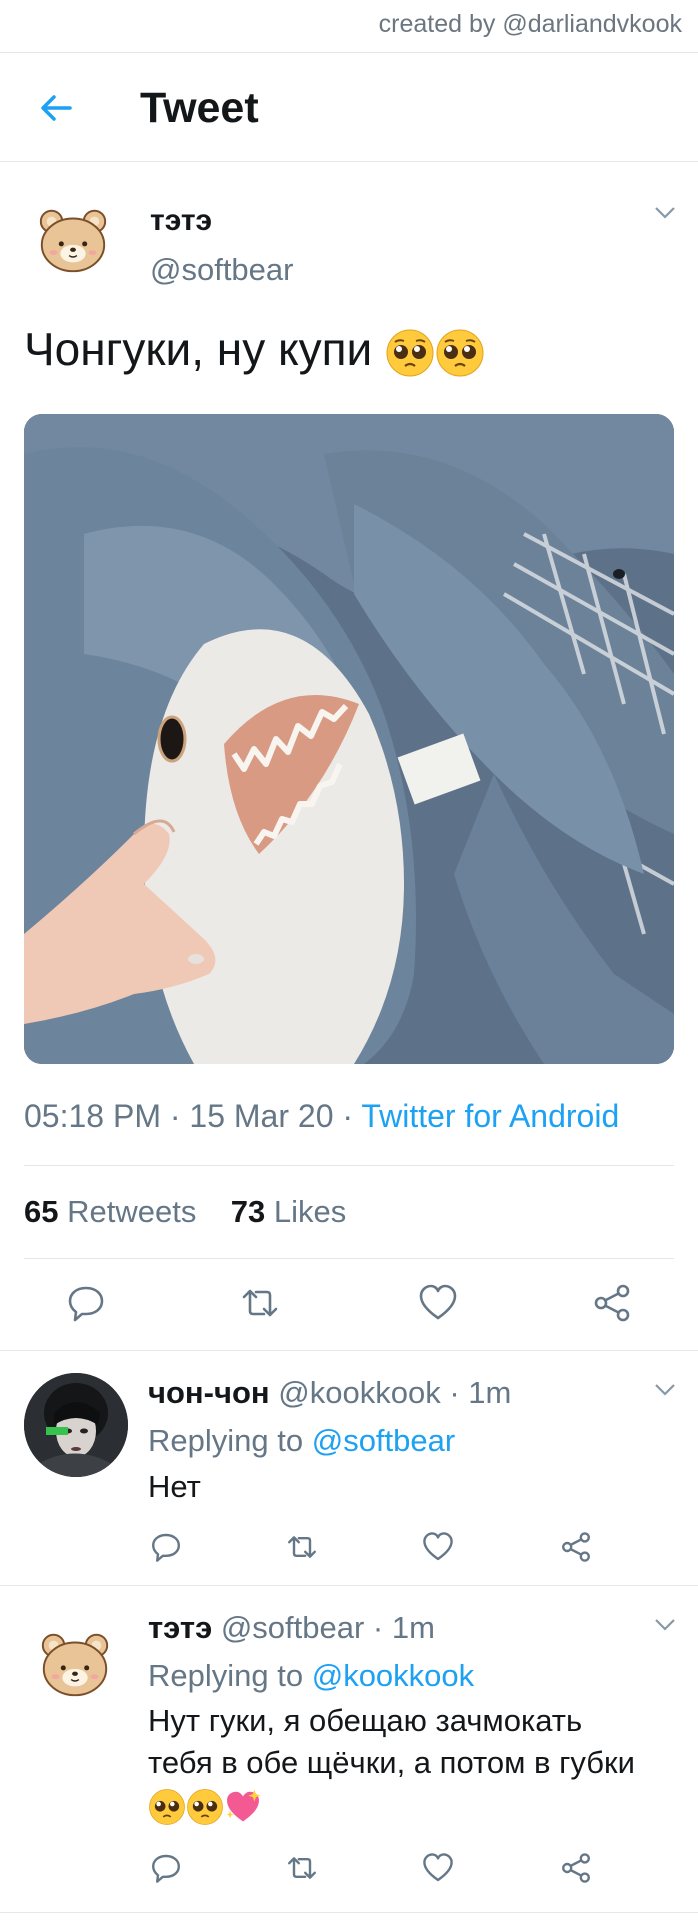 Image resolution: width=698 pixels, height=1920 pixels. Describe the element at coordinates (311, 1676) in the screenshot. I see `replying-to: Replying to @kookkook` at that location.